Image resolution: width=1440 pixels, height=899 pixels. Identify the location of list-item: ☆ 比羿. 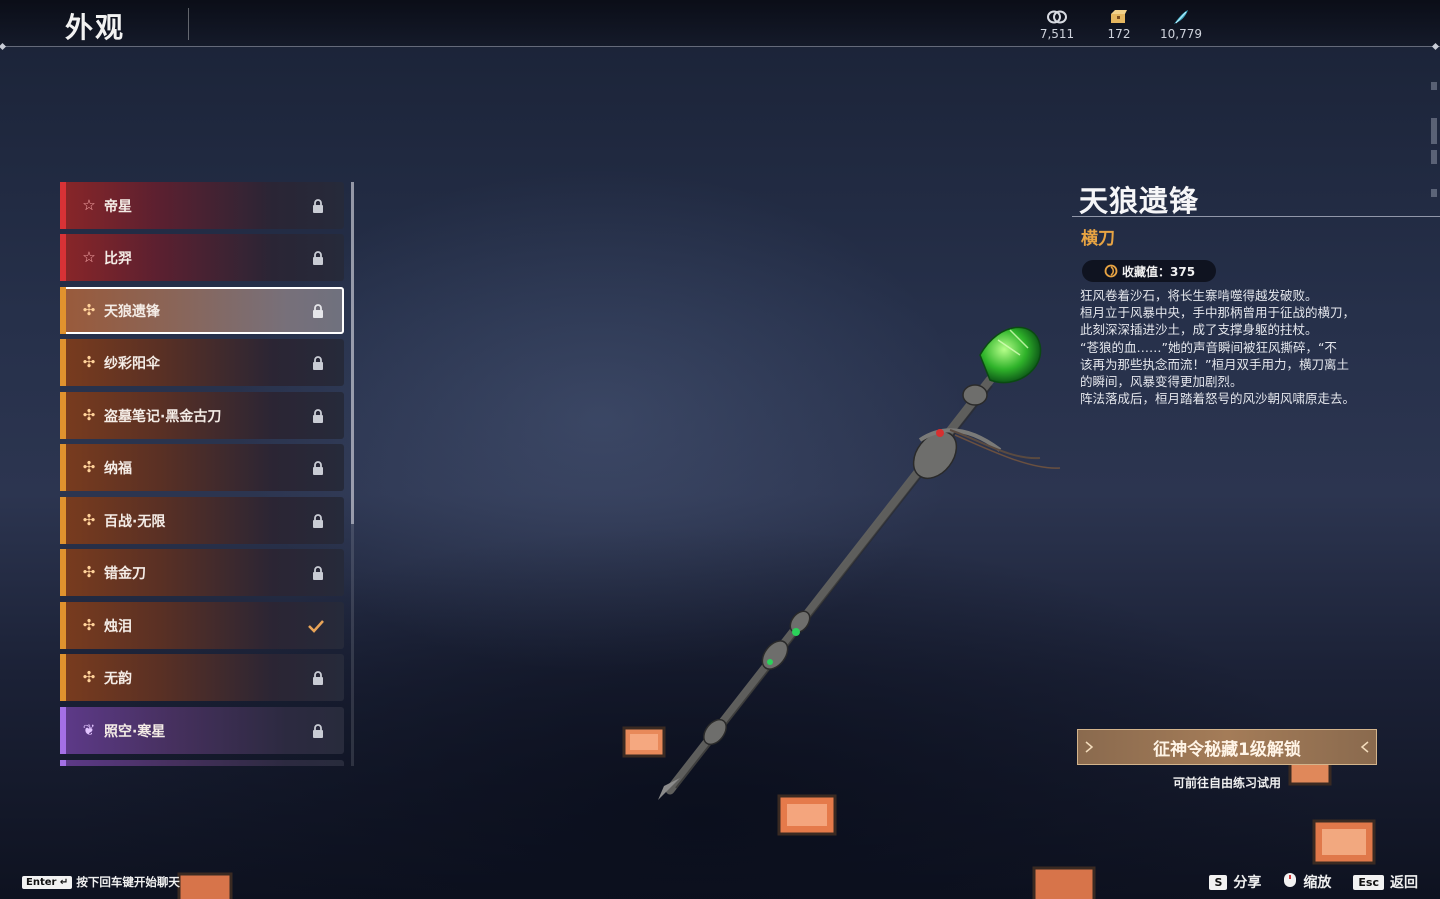
(202, 257).